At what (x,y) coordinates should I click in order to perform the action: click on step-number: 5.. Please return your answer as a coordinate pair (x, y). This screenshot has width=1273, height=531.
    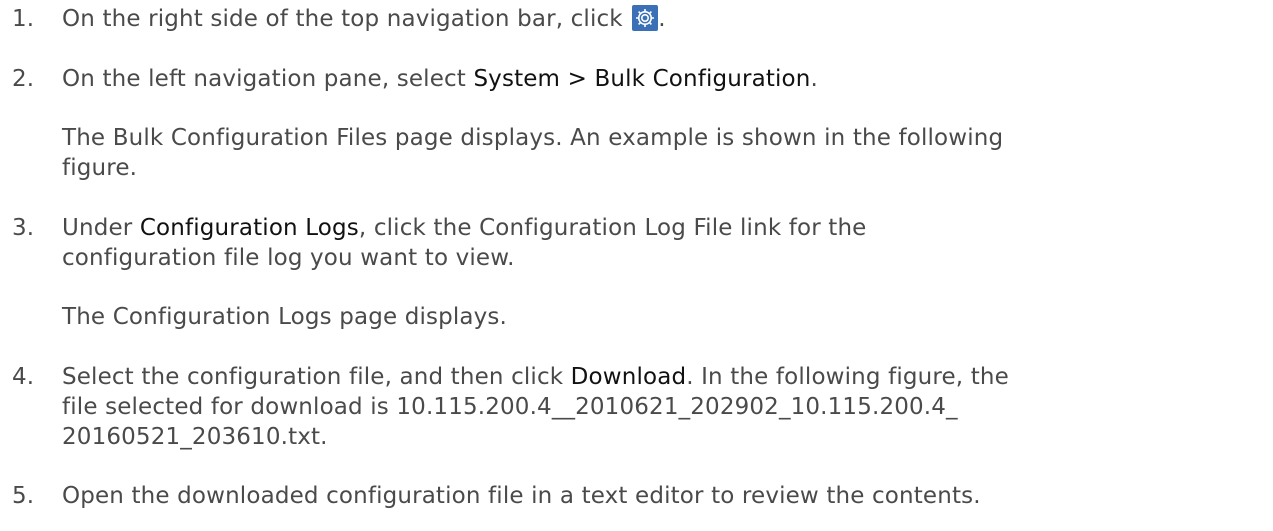
    Looking at the image, I should click on (23, 496).